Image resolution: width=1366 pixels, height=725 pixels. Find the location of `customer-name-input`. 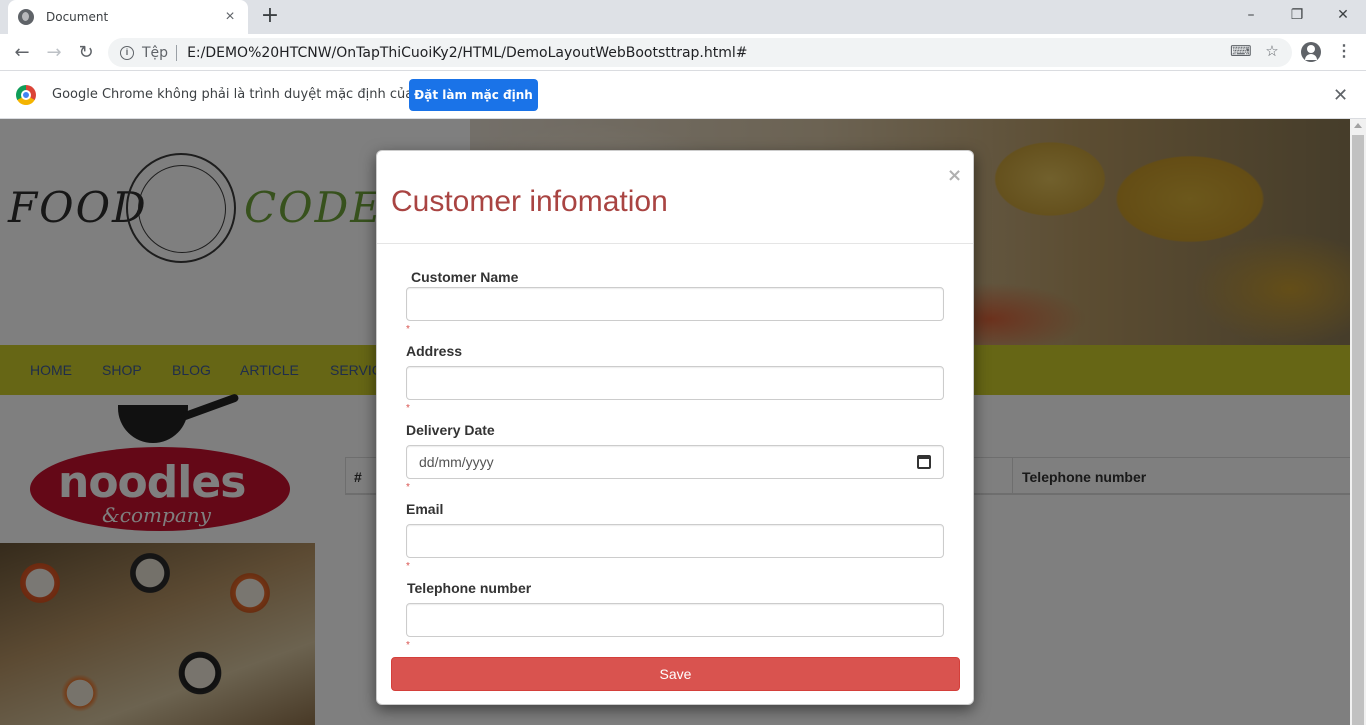

customer-name-input is located at coordinates (675, 304).